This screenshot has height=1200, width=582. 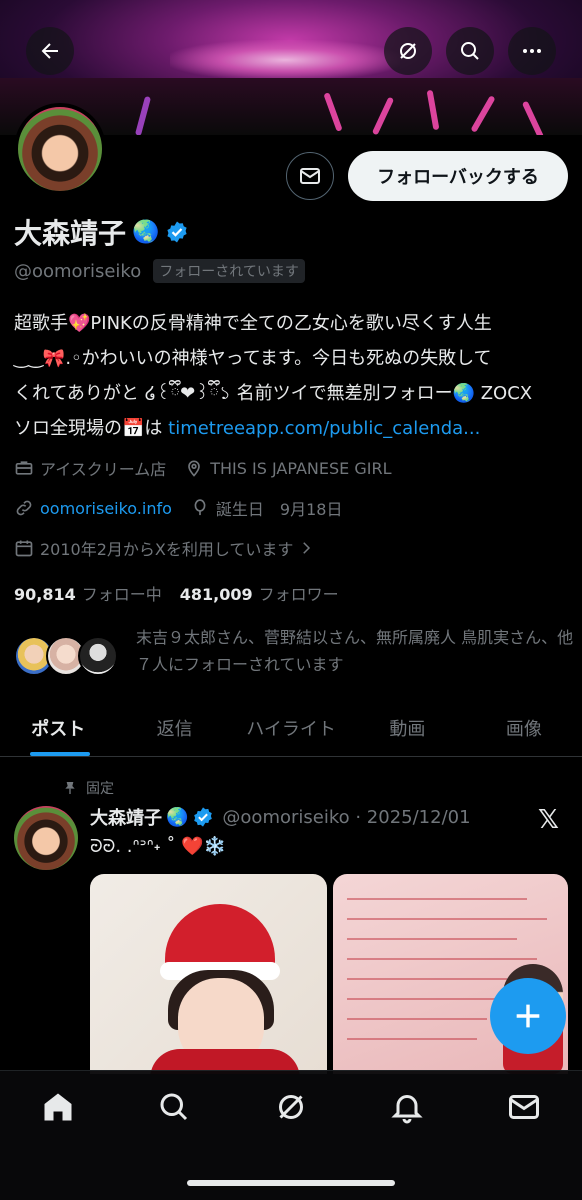 I want to click on banner-stage-light, so click(x=285, y=60).